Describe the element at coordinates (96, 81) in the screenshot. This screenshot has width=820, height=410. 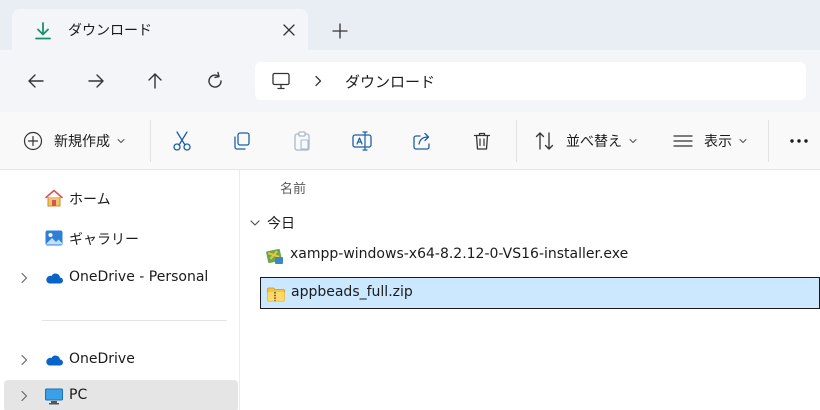
I see `forward-arrow-icon` at that location.